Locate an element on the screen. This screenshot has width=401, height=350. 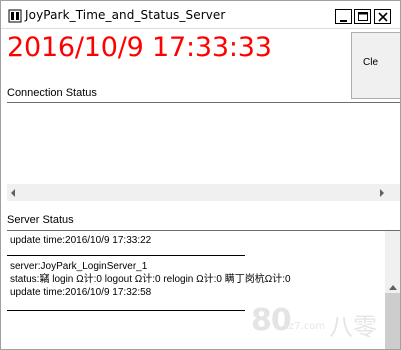
log-line: update time:2016/10/9 17:33:22 is located at coordinates (81, 240).